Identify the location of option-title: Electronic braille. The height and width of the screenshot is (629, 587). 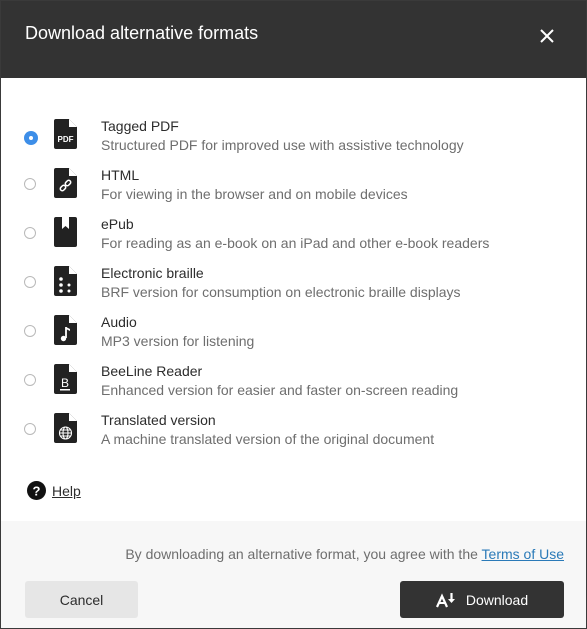
(152, 273).